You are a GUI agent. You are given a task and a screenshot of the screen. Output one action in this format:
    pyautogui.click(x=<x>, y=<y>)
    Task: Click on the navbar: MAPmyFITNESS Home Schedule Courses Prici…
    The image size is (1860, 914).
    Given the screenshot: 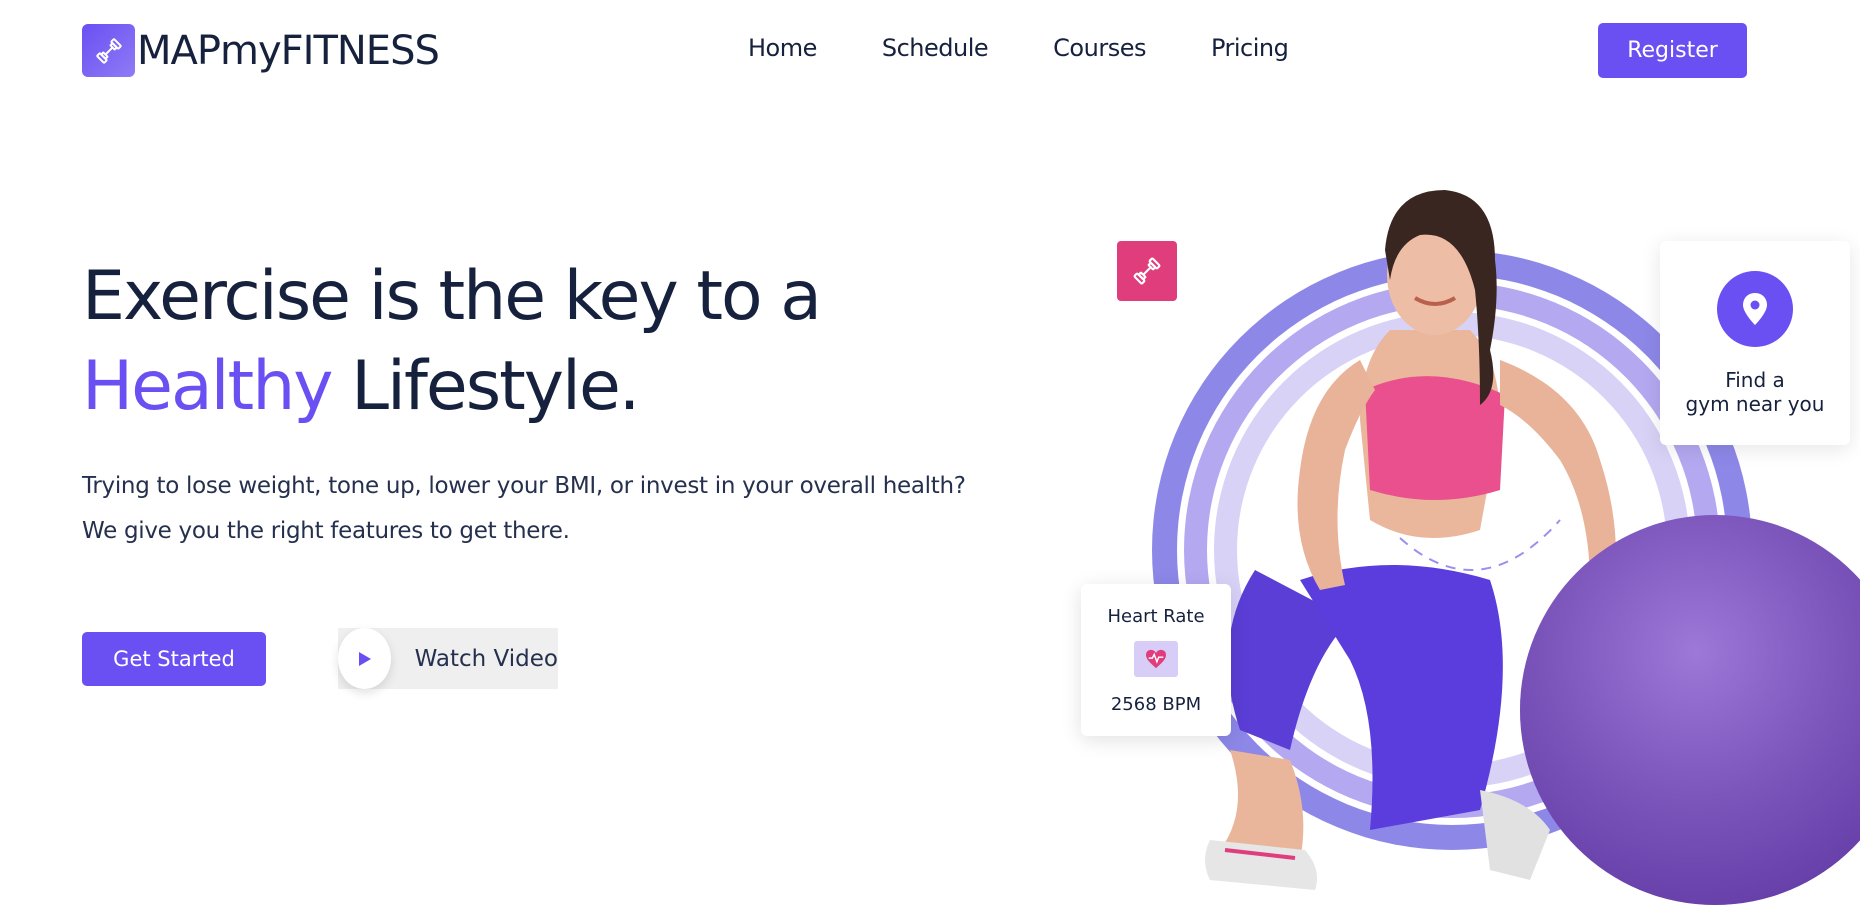 What is the action you would take?
    pyautogui.click(x=930, y=50)
    